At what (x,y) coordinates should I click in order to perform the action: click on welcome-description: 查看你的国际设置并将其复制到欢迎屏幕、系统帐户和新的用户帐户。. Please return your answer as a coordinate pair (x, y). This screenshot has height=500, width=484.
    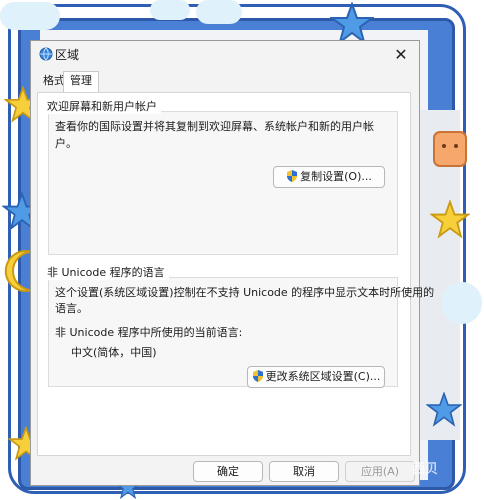
    Looking at the image, I should click on (214, 135).